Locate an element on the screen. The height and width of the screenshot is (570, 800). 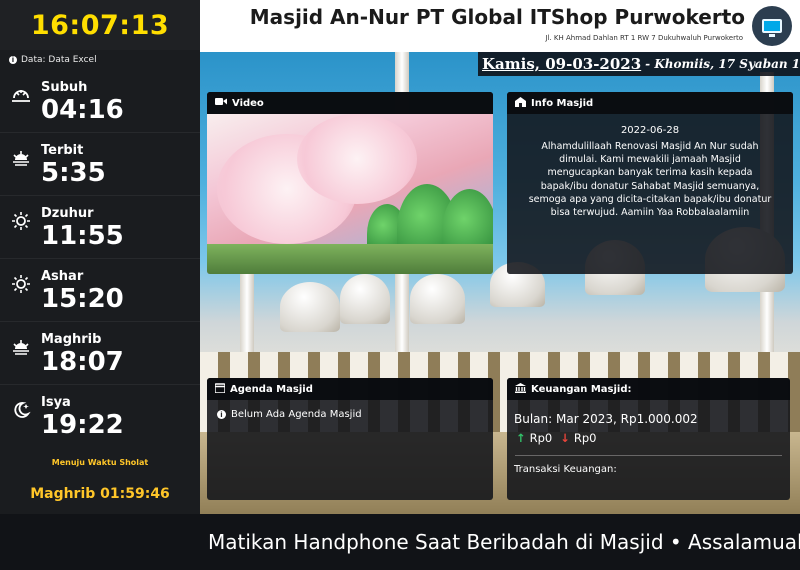
agenda-empty: i Belum Ada Agenda Masjid is located at coordinates (350, 410).